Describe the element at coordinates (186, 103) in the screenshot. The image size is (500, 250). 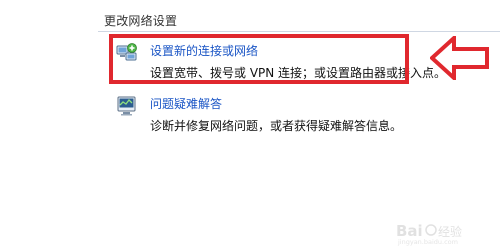
I see `troubleshoot-link: 问题疑难解答` at that location.